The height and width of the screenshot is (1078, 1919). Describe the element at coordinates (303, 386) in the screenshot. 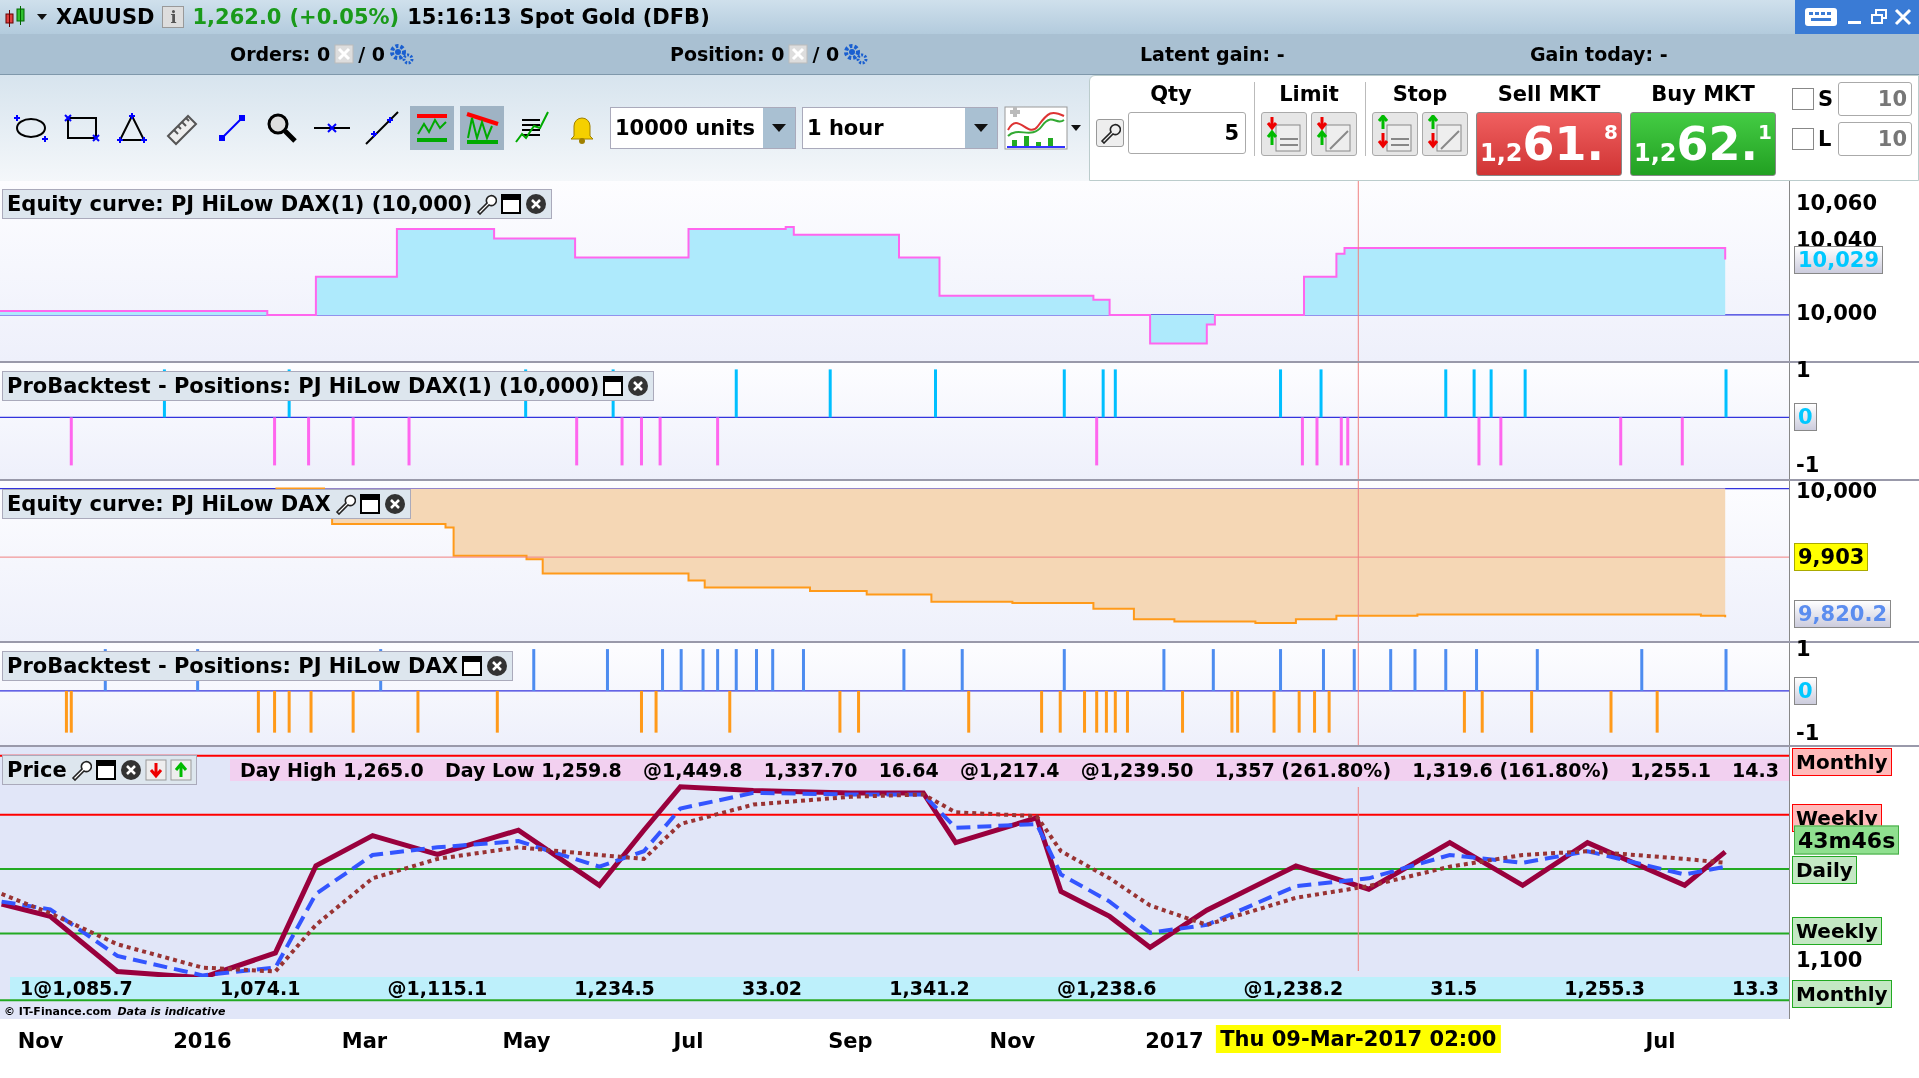

I see `panel-title: ProBacktest - Positions: PJ HiLow DAX(1) (10,000)` at that location.